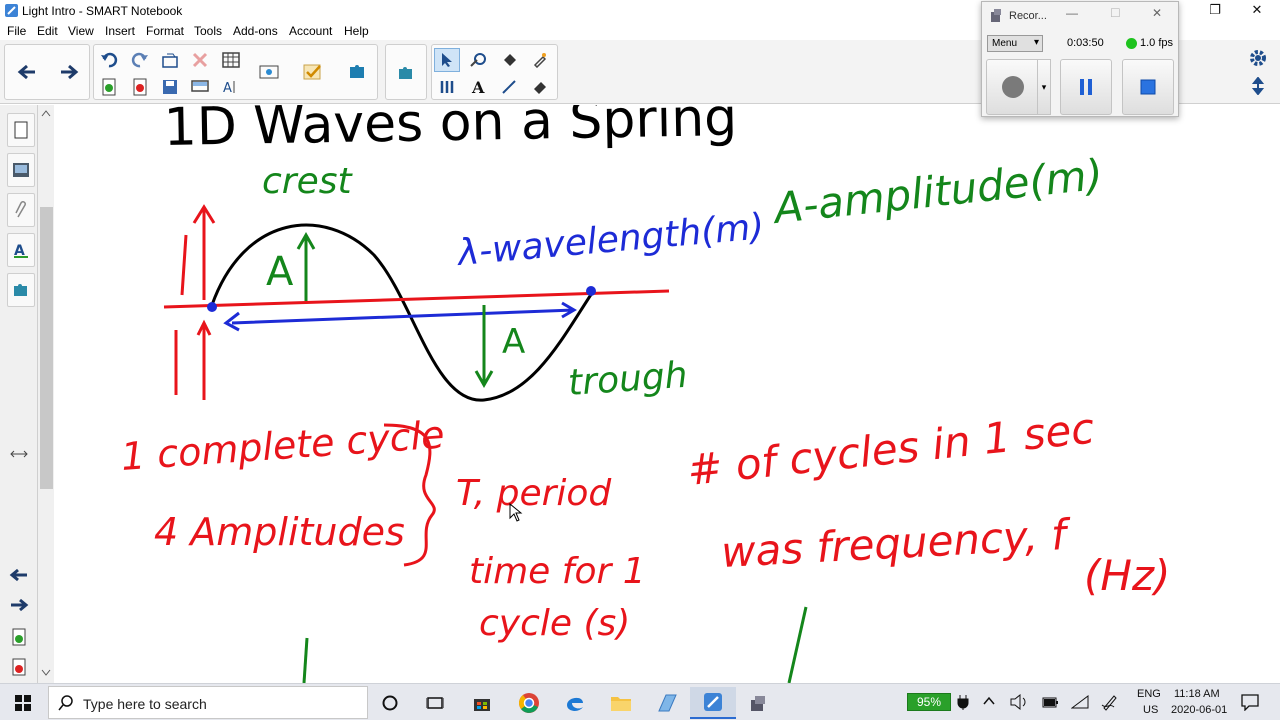  Describe the element at coordinates (313, 72) in the screenshot. I see `response-button` at that location.